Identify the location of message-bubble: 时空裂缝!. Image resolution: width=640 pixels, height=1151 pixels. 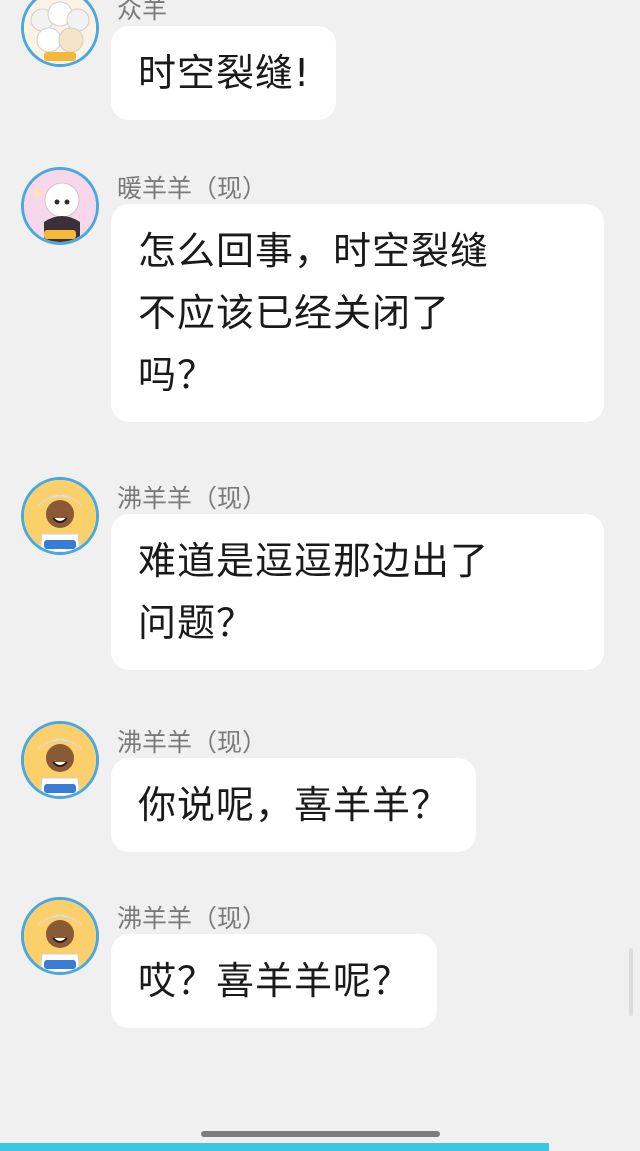
(224, 73).